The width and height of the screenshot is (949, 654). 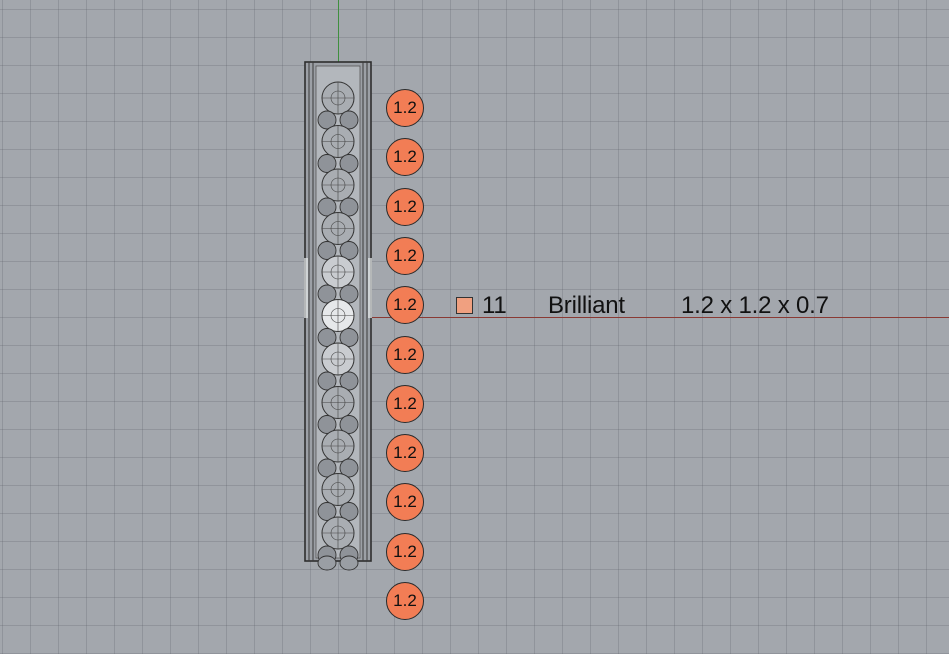 I want to click on stone-color-swatch, so click(x=464, y=305).